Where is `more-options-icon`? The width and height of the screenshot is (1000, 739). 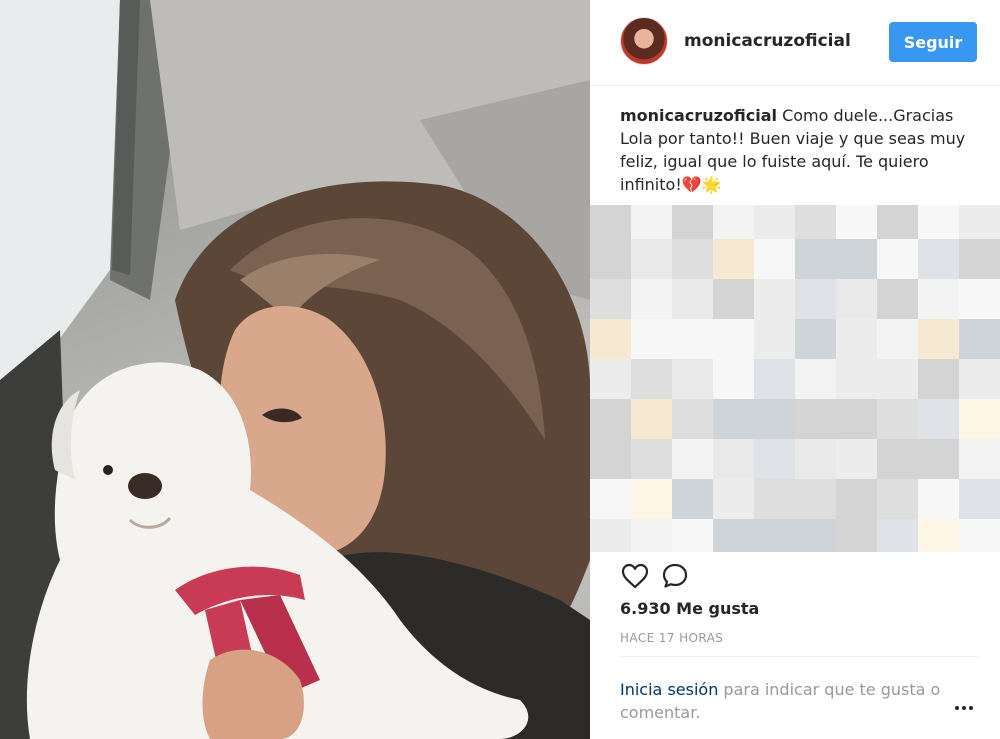
more-options-icon is located at coordinates (964, 708).